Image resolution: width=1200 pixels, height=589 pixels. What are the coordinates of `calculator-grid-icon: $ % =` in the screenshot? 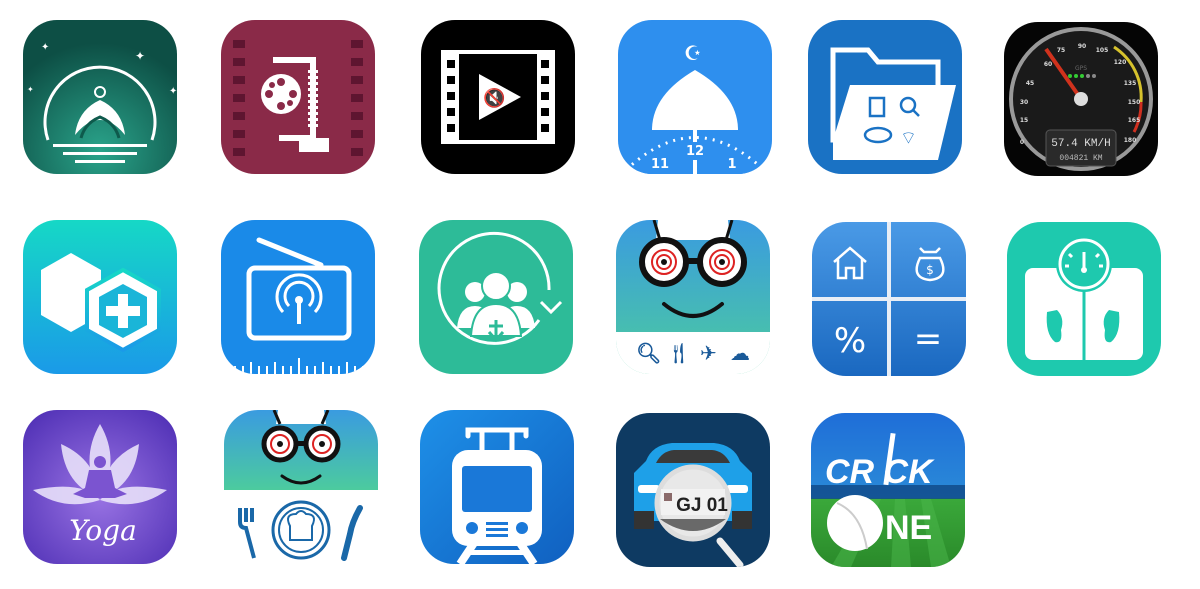 It's located at (889, 299).